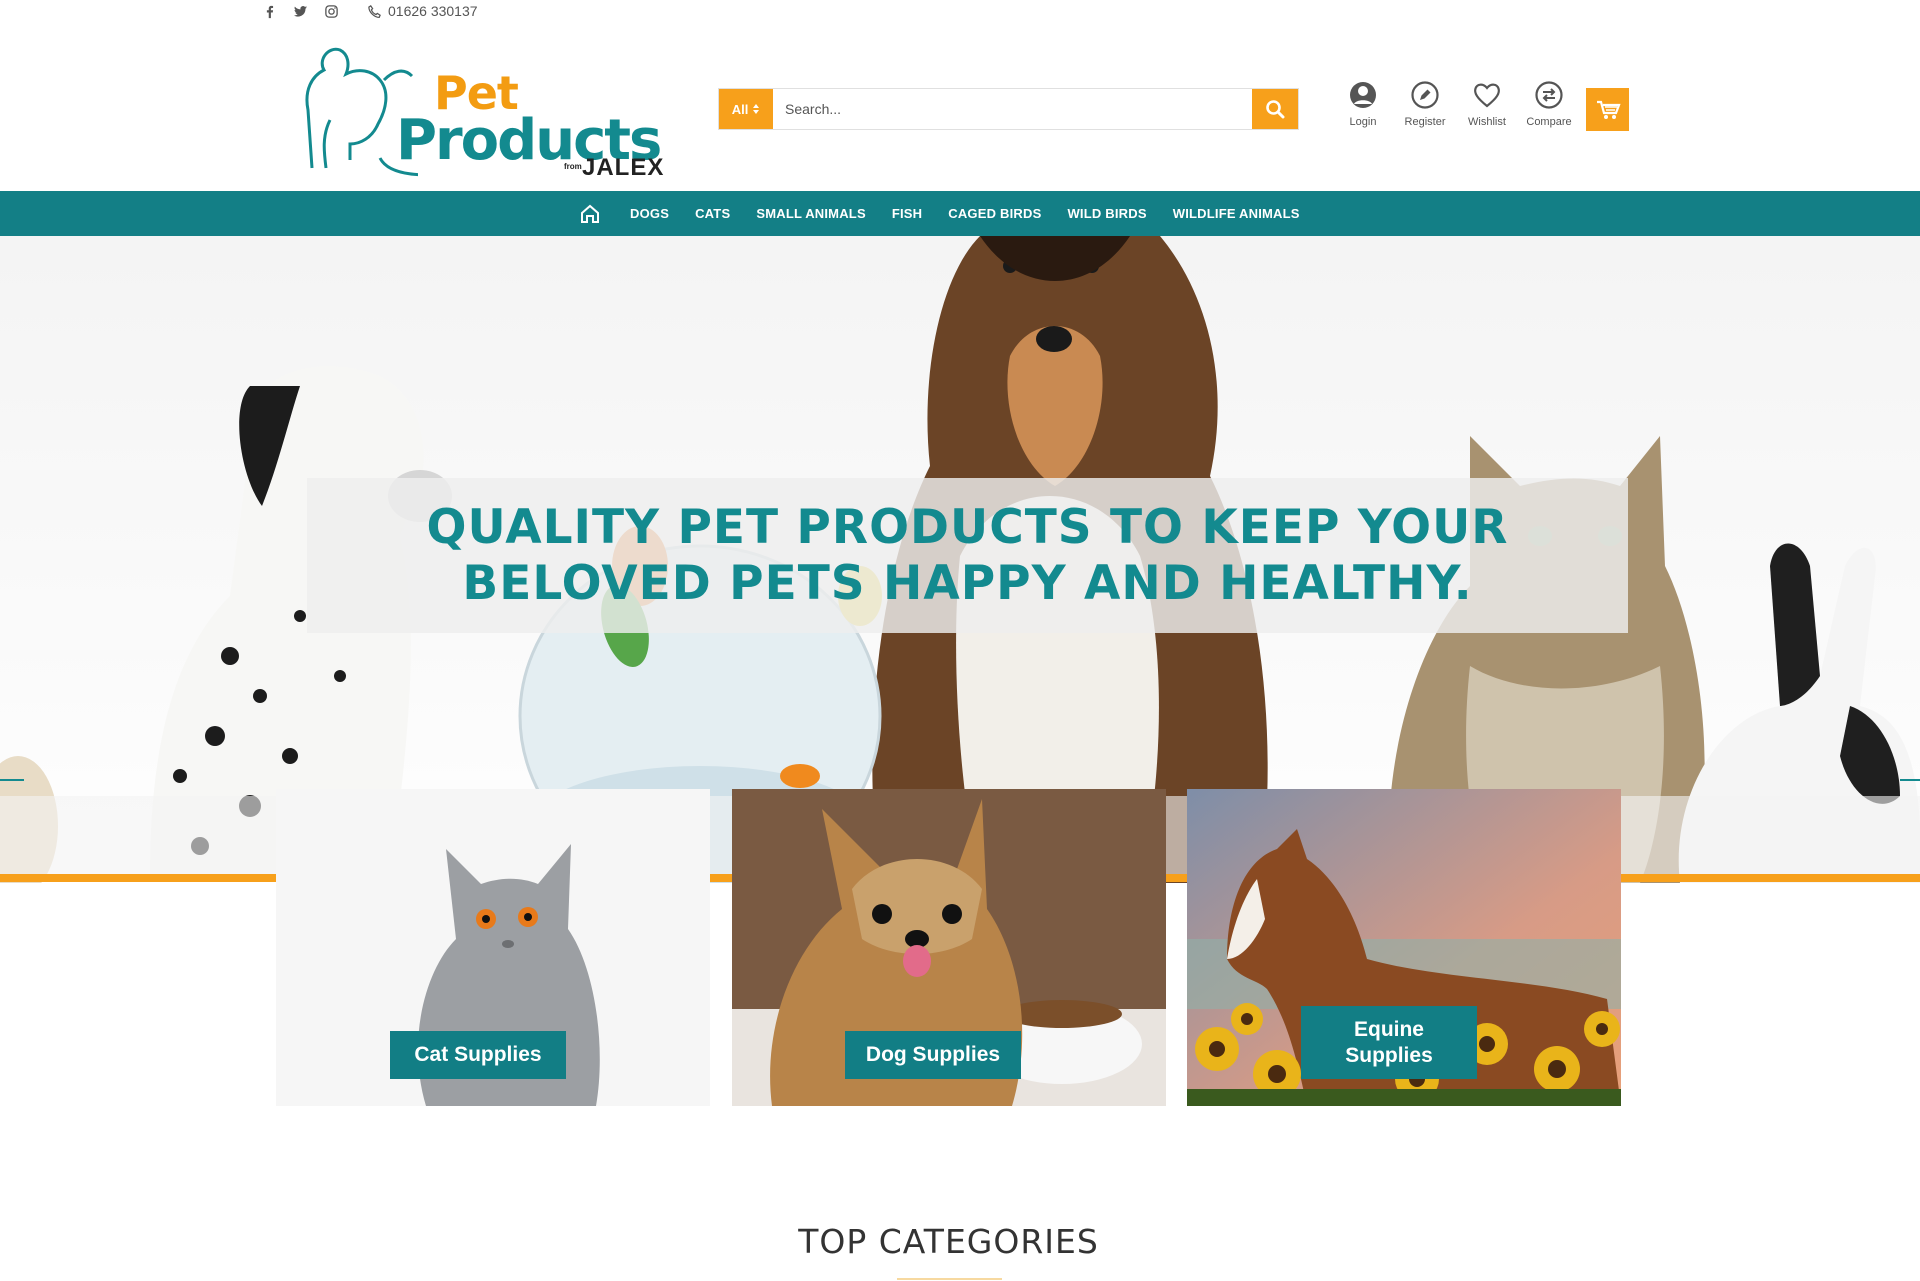 This screenshot has height=1281, width=1920. What do you see at coordinates (1363, 122) in the screenshot?
I see `login-label: Login` at bounding box center [1363, 122].